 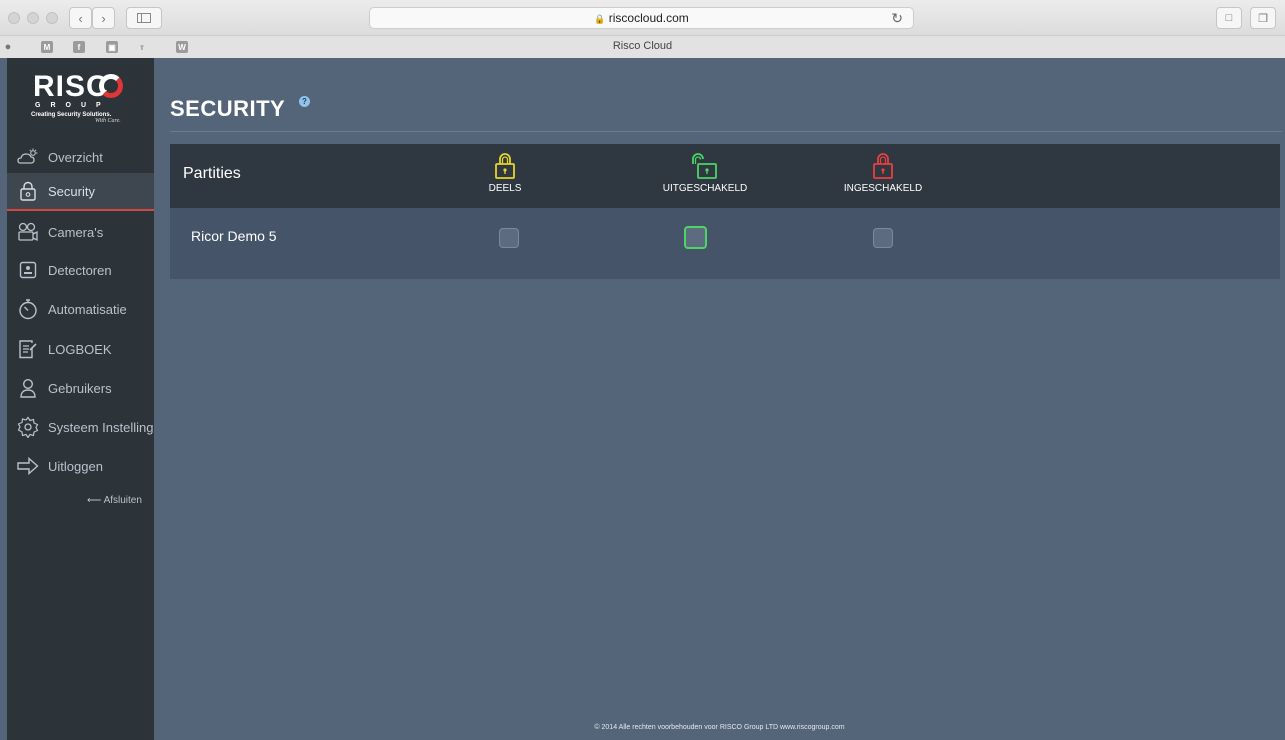 I want to click on partition-ingeschakeld-checkbox, so click(x=883, y=238).